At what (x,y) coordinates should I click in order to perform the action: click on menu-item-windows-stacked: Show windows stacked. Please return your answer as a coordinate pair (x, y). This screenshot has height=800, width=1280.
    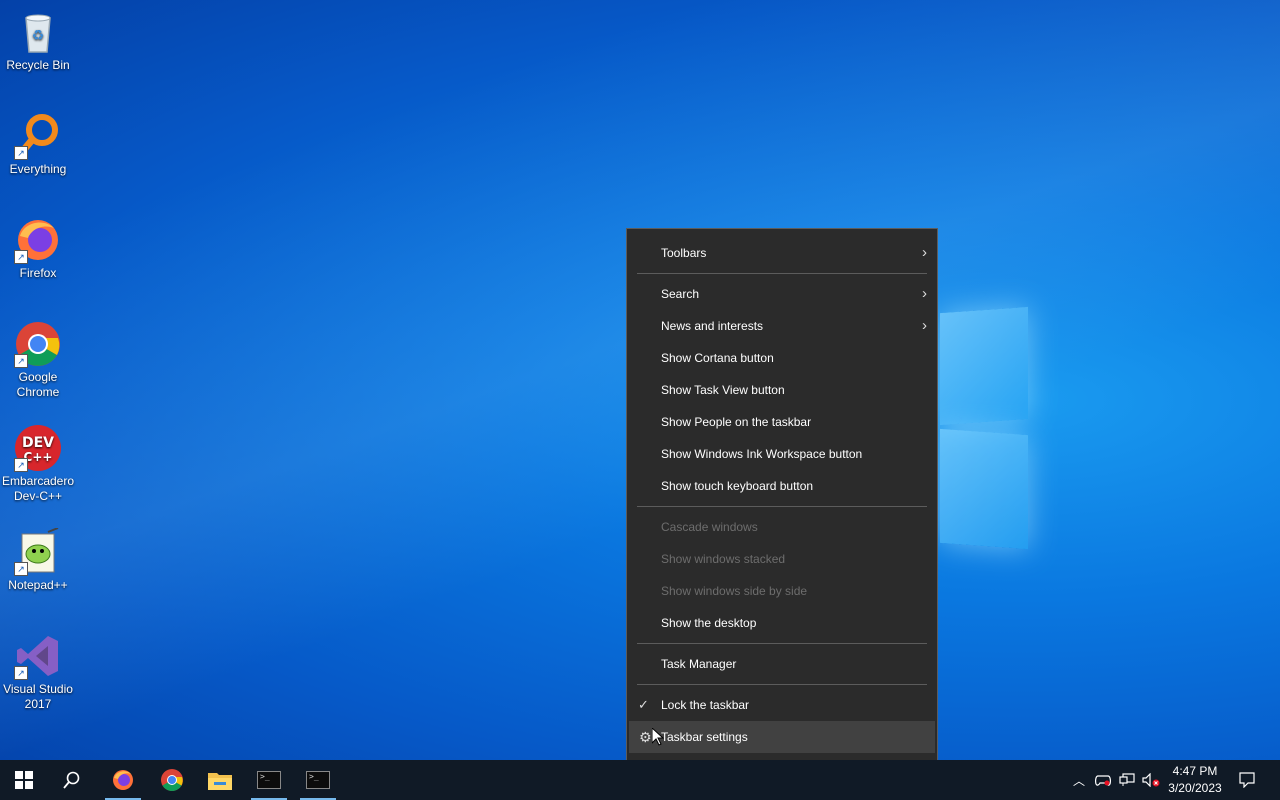
    Looking at the image, I should click on (782, 559).